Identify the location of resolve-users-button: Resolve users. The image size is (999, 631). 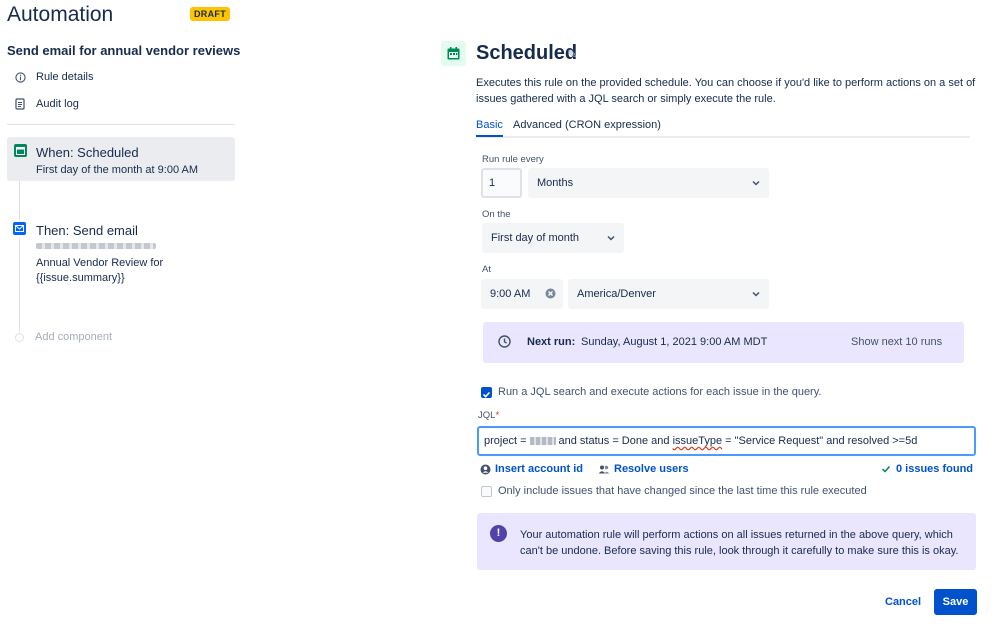
(643, 469).